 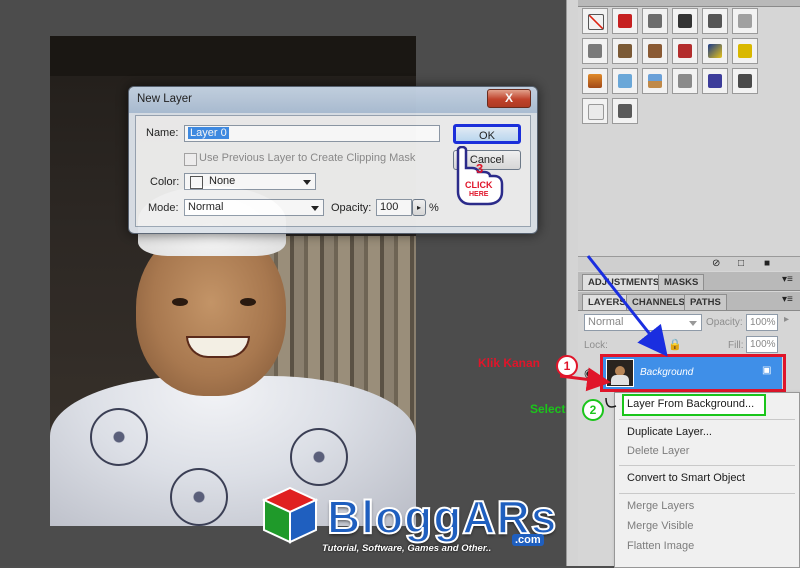 I want to click on arrow-to-dialog, so click(x=627, y=306).